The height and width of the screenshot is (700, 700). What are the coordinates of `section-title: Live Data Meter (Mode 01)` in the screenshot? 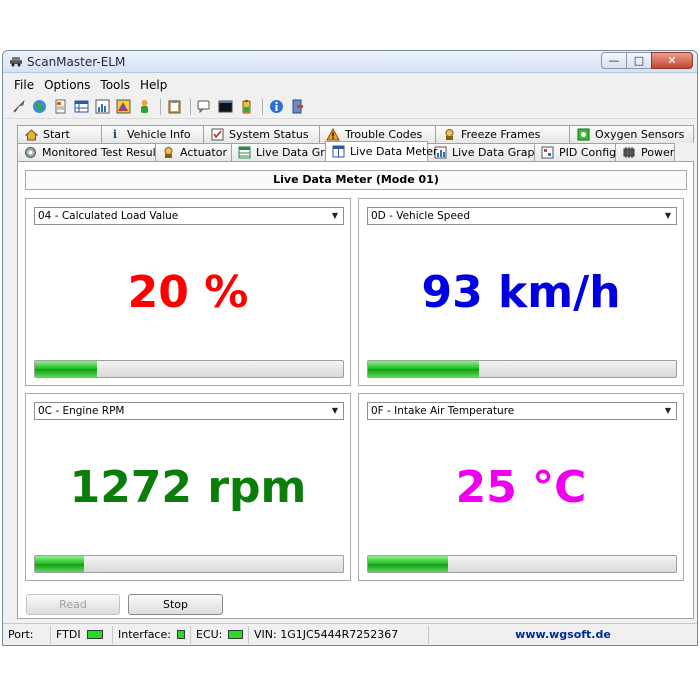 It's located at (356, 180).